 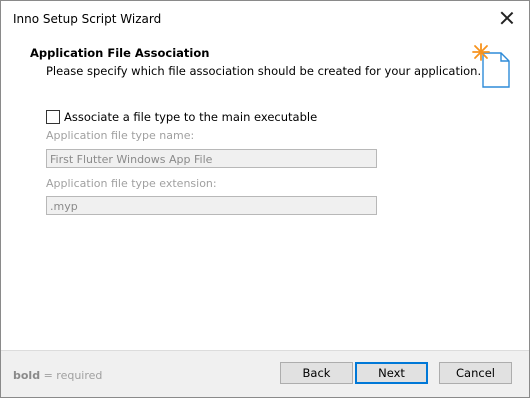 What do you see at coordinates (391, 373) in the screenshot?
I see `next-button: Next` at bounding box center [391, 373].